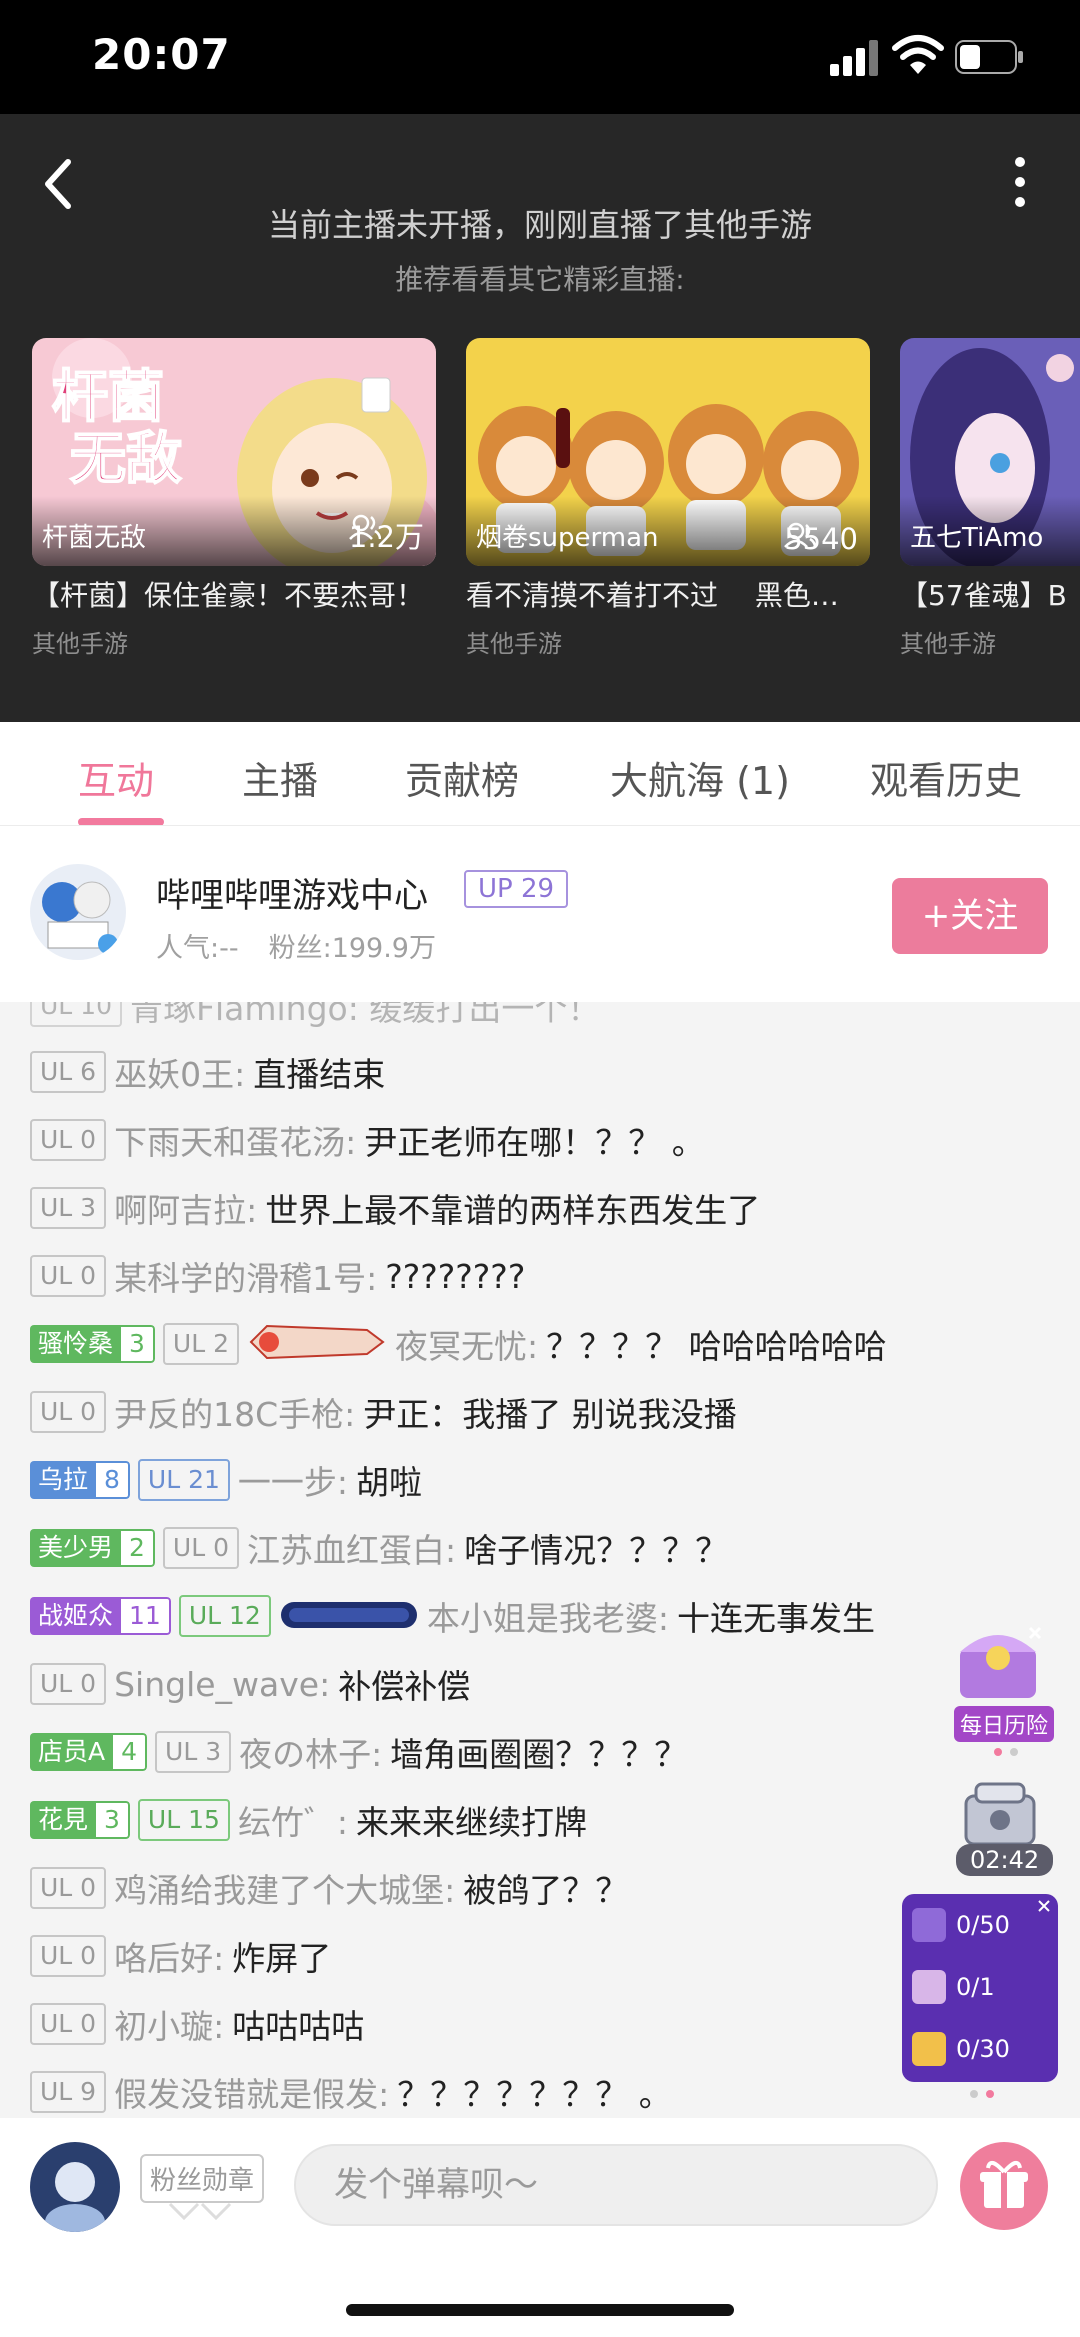 The image size is (1080, 2337). I want to click on chat-username: 江苏血红蛋白:, so click(351, 1548).